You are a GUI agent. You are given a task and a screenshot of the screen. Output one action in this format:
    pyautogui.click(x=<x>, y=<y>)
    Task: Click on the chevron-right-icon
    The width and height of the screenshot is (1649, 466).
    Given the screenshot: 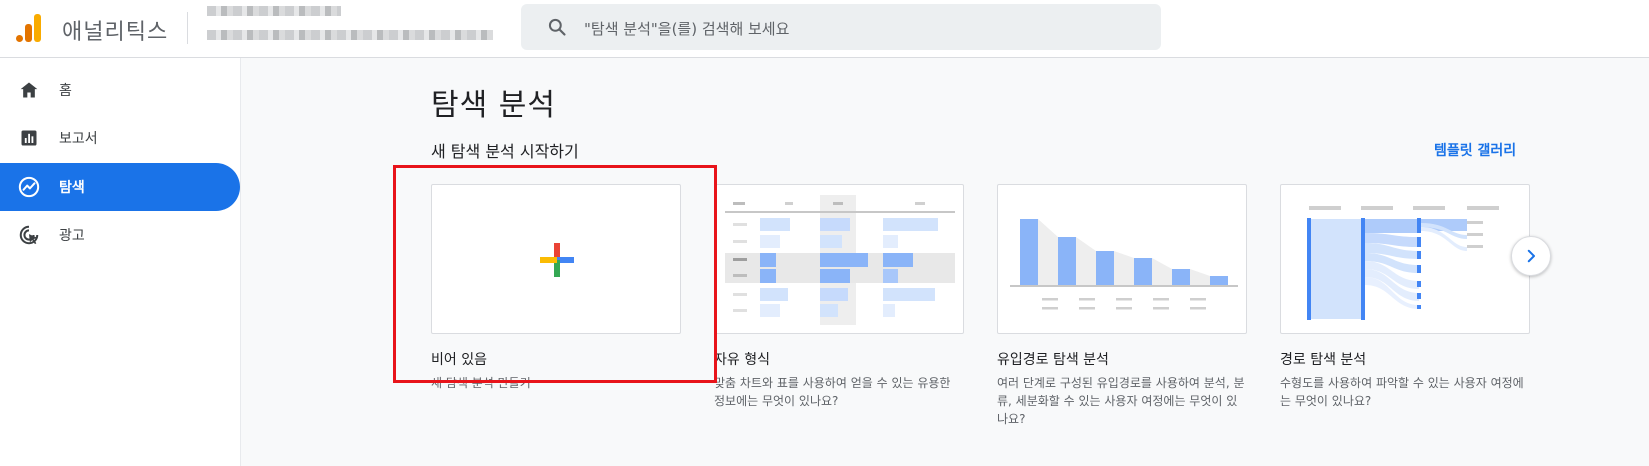 What is the action you would take?
    pyautogui.click(x=1531, y=256)
    